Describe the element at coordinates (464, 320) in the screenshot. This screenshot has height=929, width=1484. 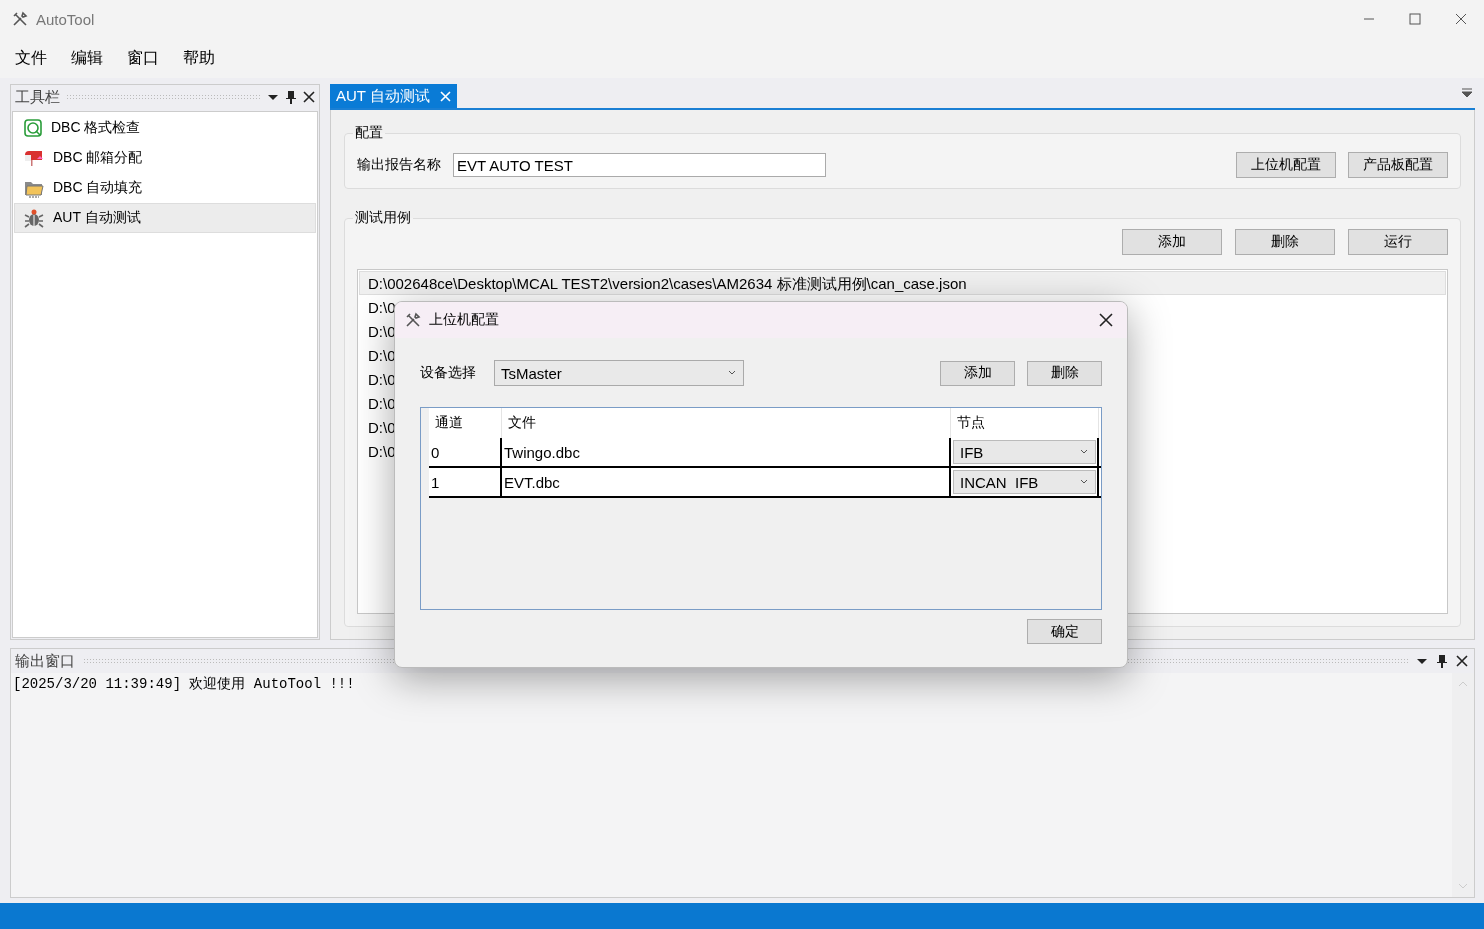
I see `dialog-title: 上位机配置` at that location.